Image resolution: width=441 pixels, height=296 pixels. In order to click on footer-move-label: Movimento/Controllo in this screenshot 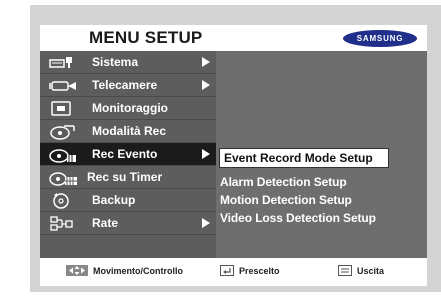, I will do `click(138, 270)`.